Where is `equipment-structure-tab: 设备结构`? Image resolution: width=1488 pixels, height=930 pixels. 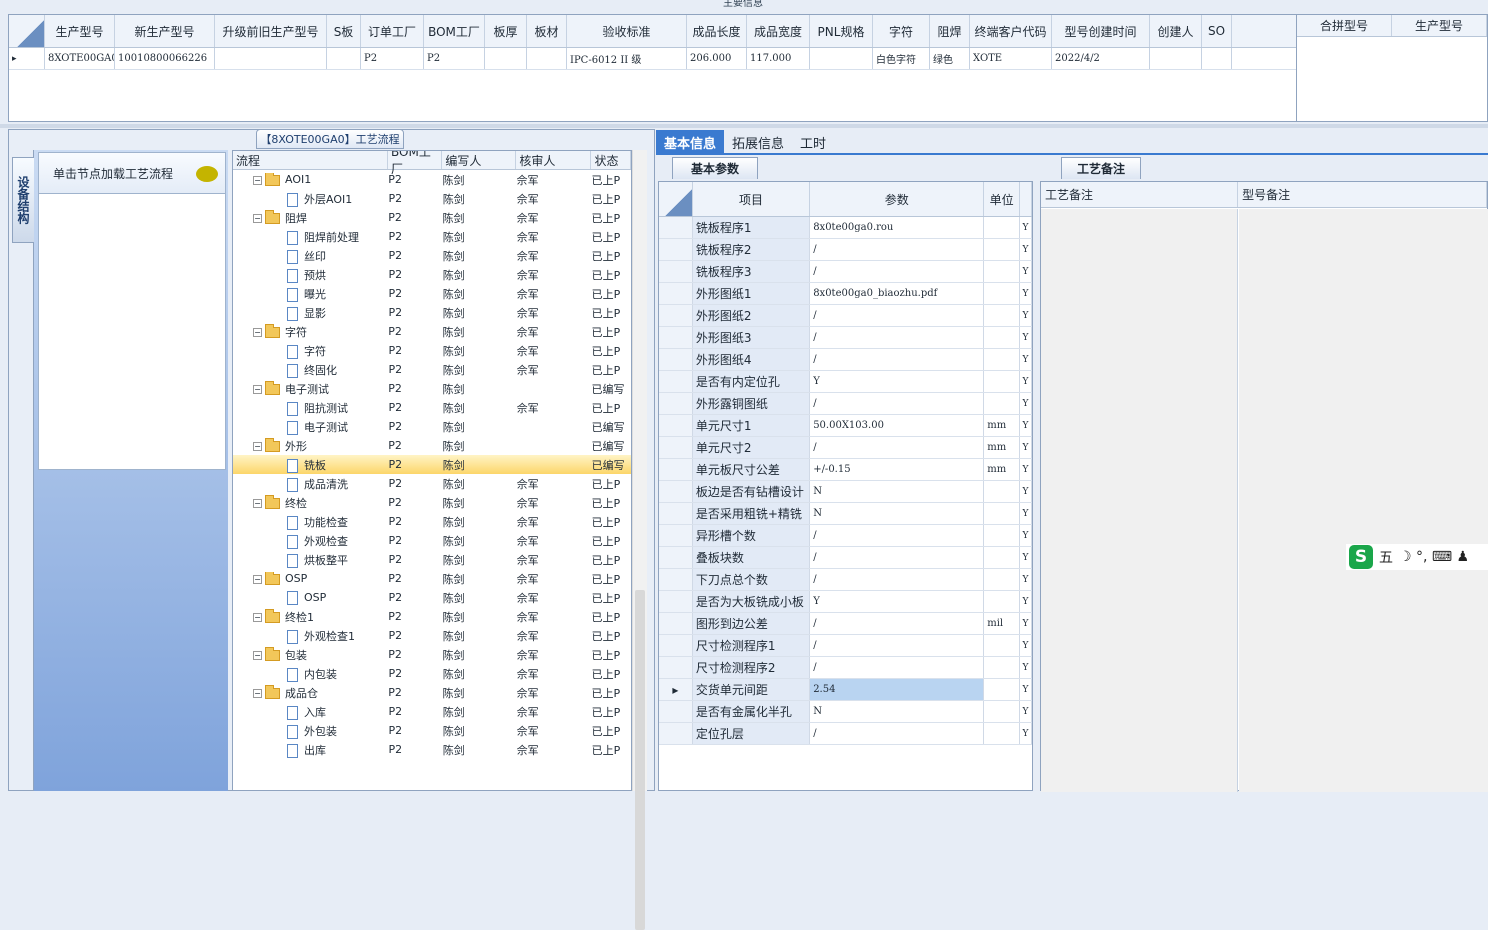
equipment-structure-tab: 设备结构 is located at coordinates (23, 200).